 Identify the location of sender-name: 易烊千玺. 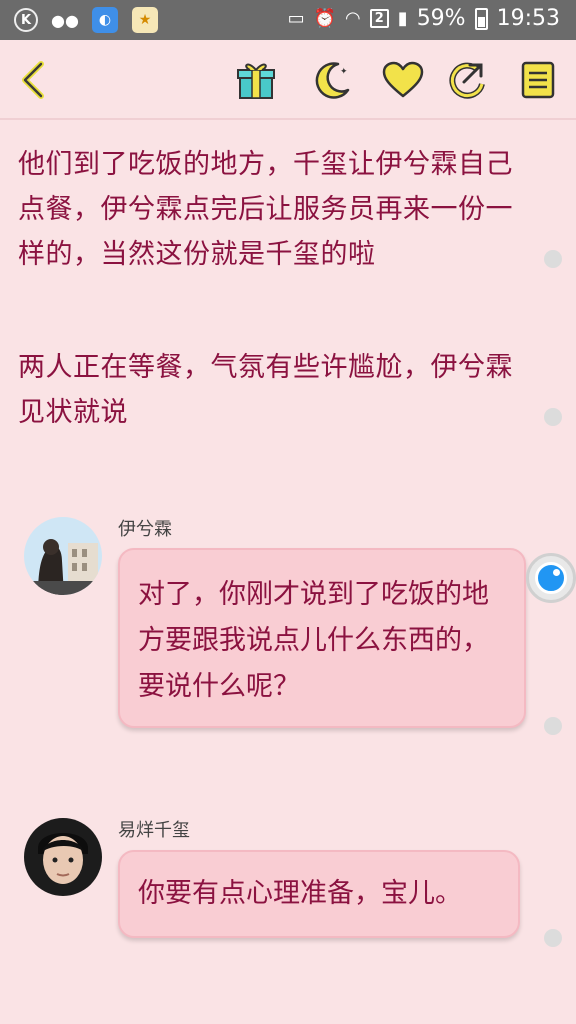
(154, 830).